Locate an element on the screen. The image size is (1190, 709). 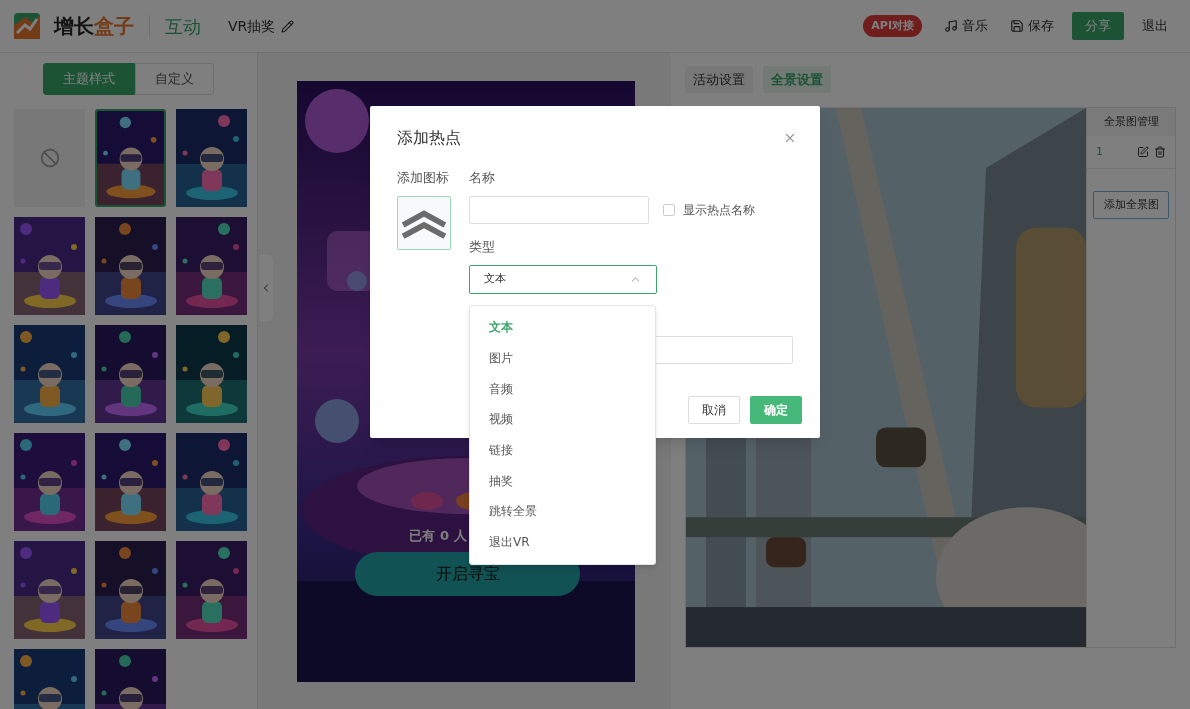
activity-title: VR抽奖 is located at coordinates (252, 26).